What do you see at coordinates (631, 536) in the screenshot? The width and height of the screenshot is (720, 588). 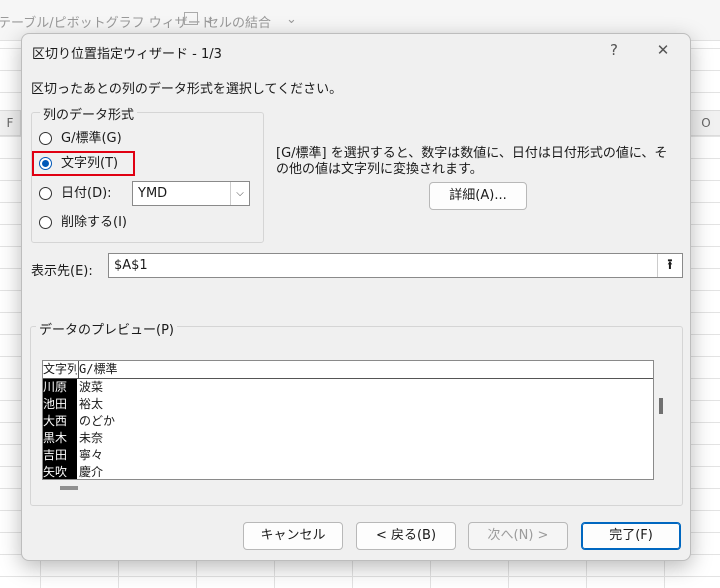 I see `finish-button: 完了(F)` at bounding box center [631, 536].